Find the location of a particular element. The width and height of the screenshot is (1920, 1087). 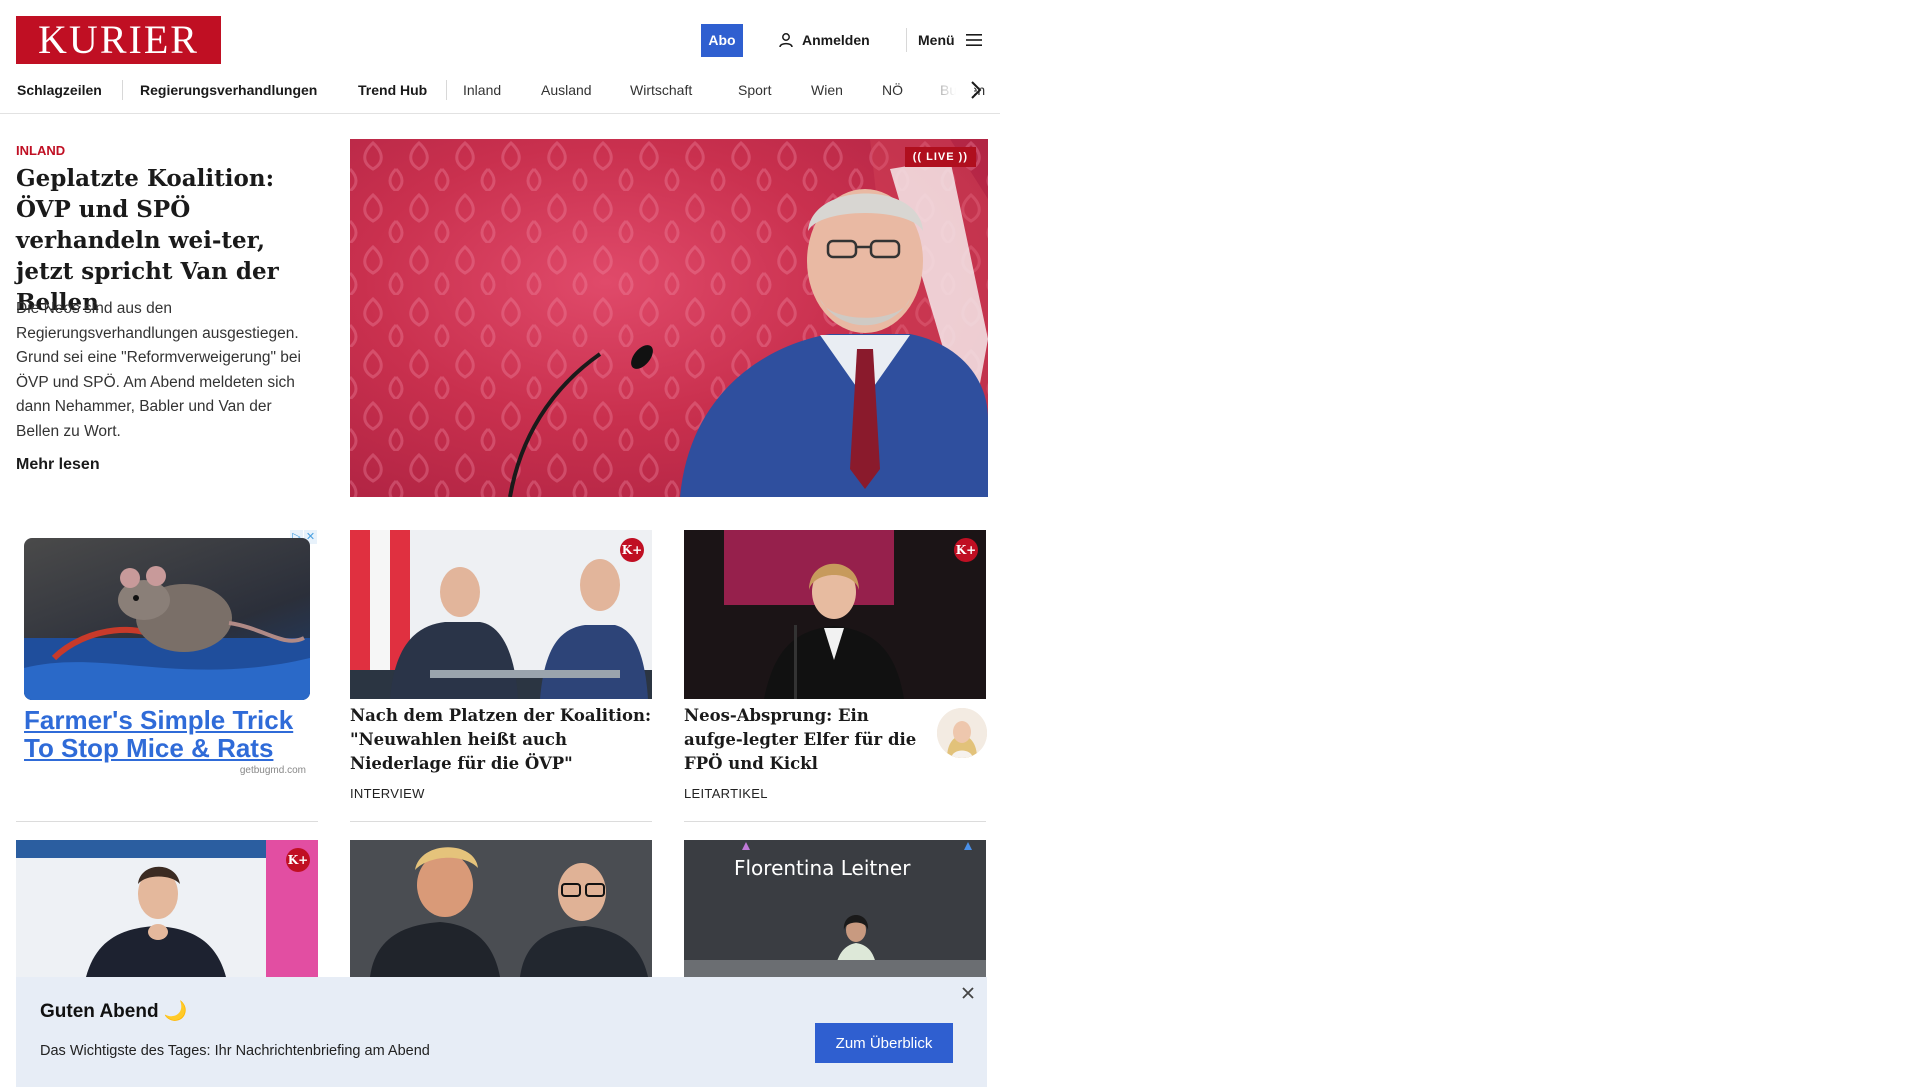

header-divider is located at coordinates (906, 40).